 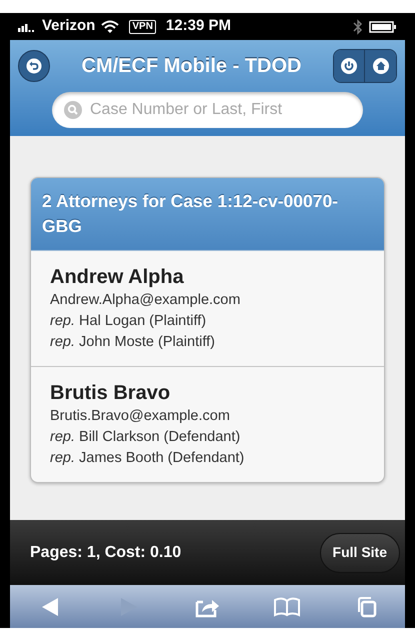 I want to click on undo-icon, so click(x=34, y=66).